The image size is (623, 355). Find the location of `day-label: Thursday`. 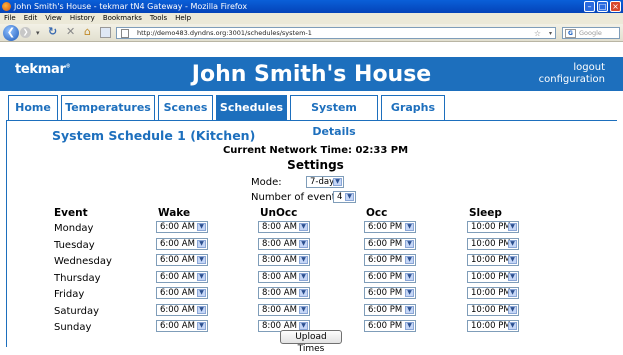

day-label: Thursday is located at coordinates (77, 278).